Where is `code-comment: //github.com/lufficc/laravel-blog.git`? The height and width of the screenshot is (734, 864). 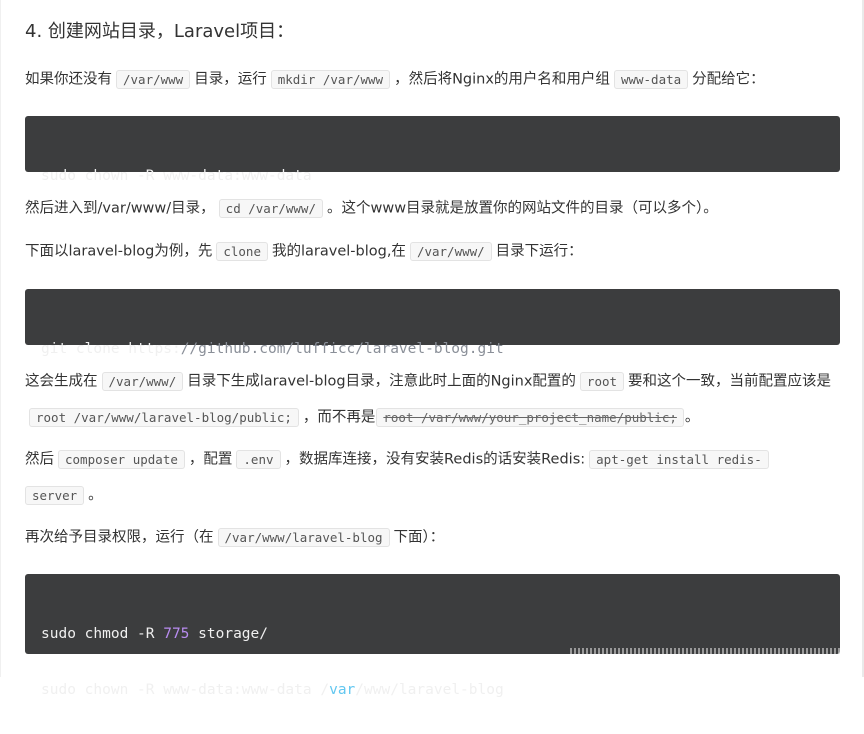 code-comment: //github.com/lufficc/laravel-blog.git is located at coordinates (342, 349).